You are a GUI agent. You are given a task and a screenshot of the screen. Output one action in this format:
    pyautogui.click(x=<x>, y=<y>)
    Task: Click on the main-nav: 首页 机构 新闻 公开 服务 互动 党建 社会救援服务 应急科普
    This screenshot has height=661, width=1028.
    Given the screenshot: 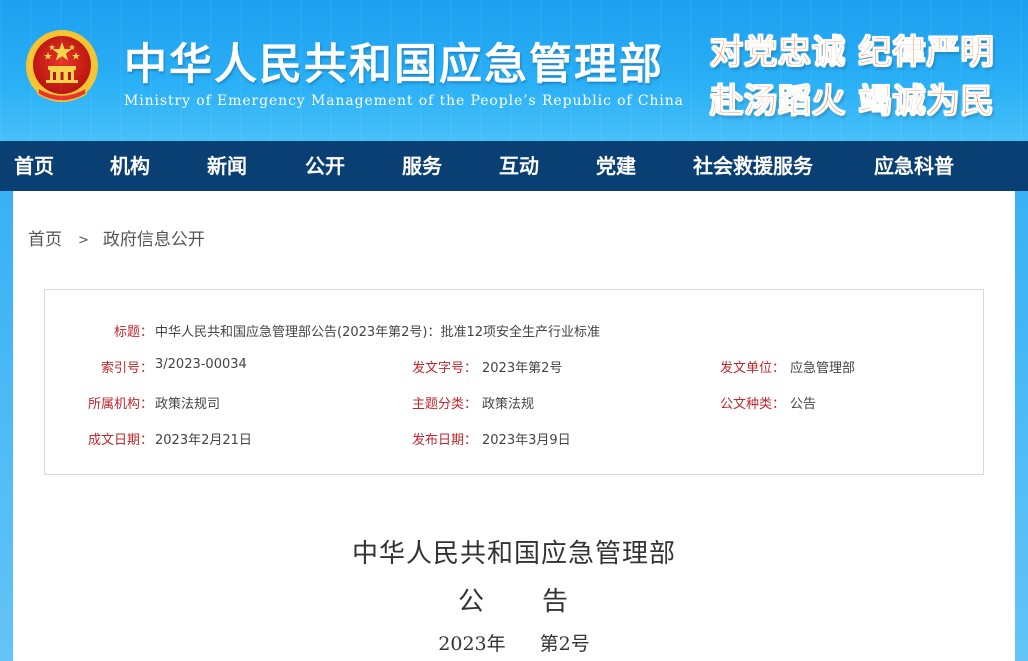 What is the action you would take?
    pyautogui.click(x=514, y=166)
    